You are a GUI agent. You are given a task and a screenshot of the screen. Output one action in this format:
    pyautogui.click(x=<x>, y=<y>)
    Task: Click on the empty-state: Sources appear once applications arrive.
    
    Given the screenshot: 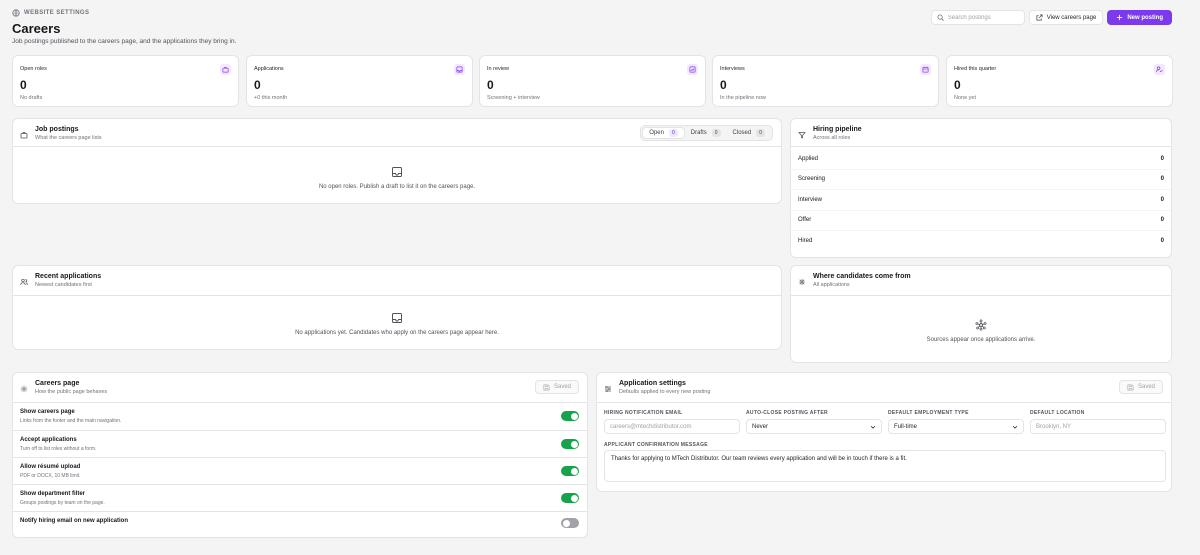 What is the action you would take?
    pyautogui.click(x=981, y=331)
    